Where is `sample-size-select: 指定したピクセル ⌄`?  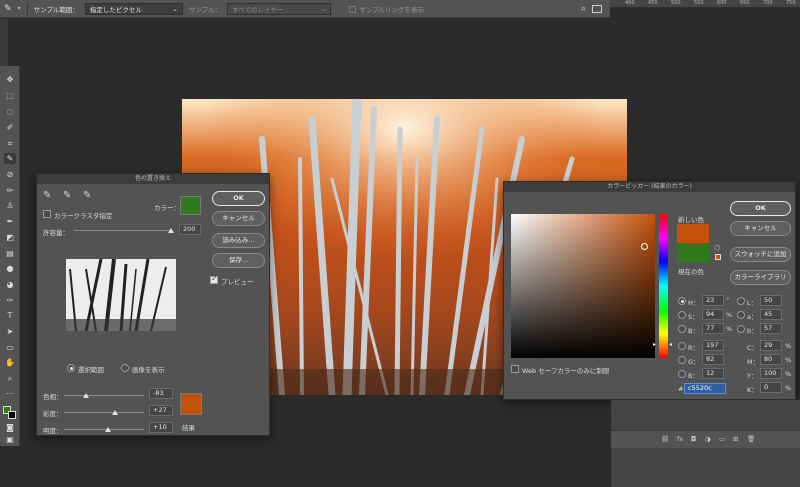
sample-size-select: 指定したピクセル ⌄ is located at coordinates (133, 8).